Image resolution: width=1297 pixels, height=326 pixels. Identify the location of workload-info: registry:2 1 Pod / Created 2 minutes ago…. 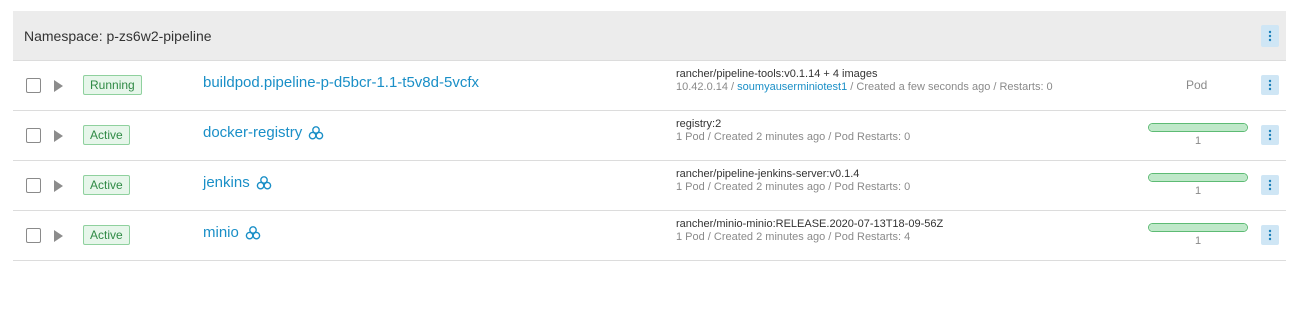
(911, 131).